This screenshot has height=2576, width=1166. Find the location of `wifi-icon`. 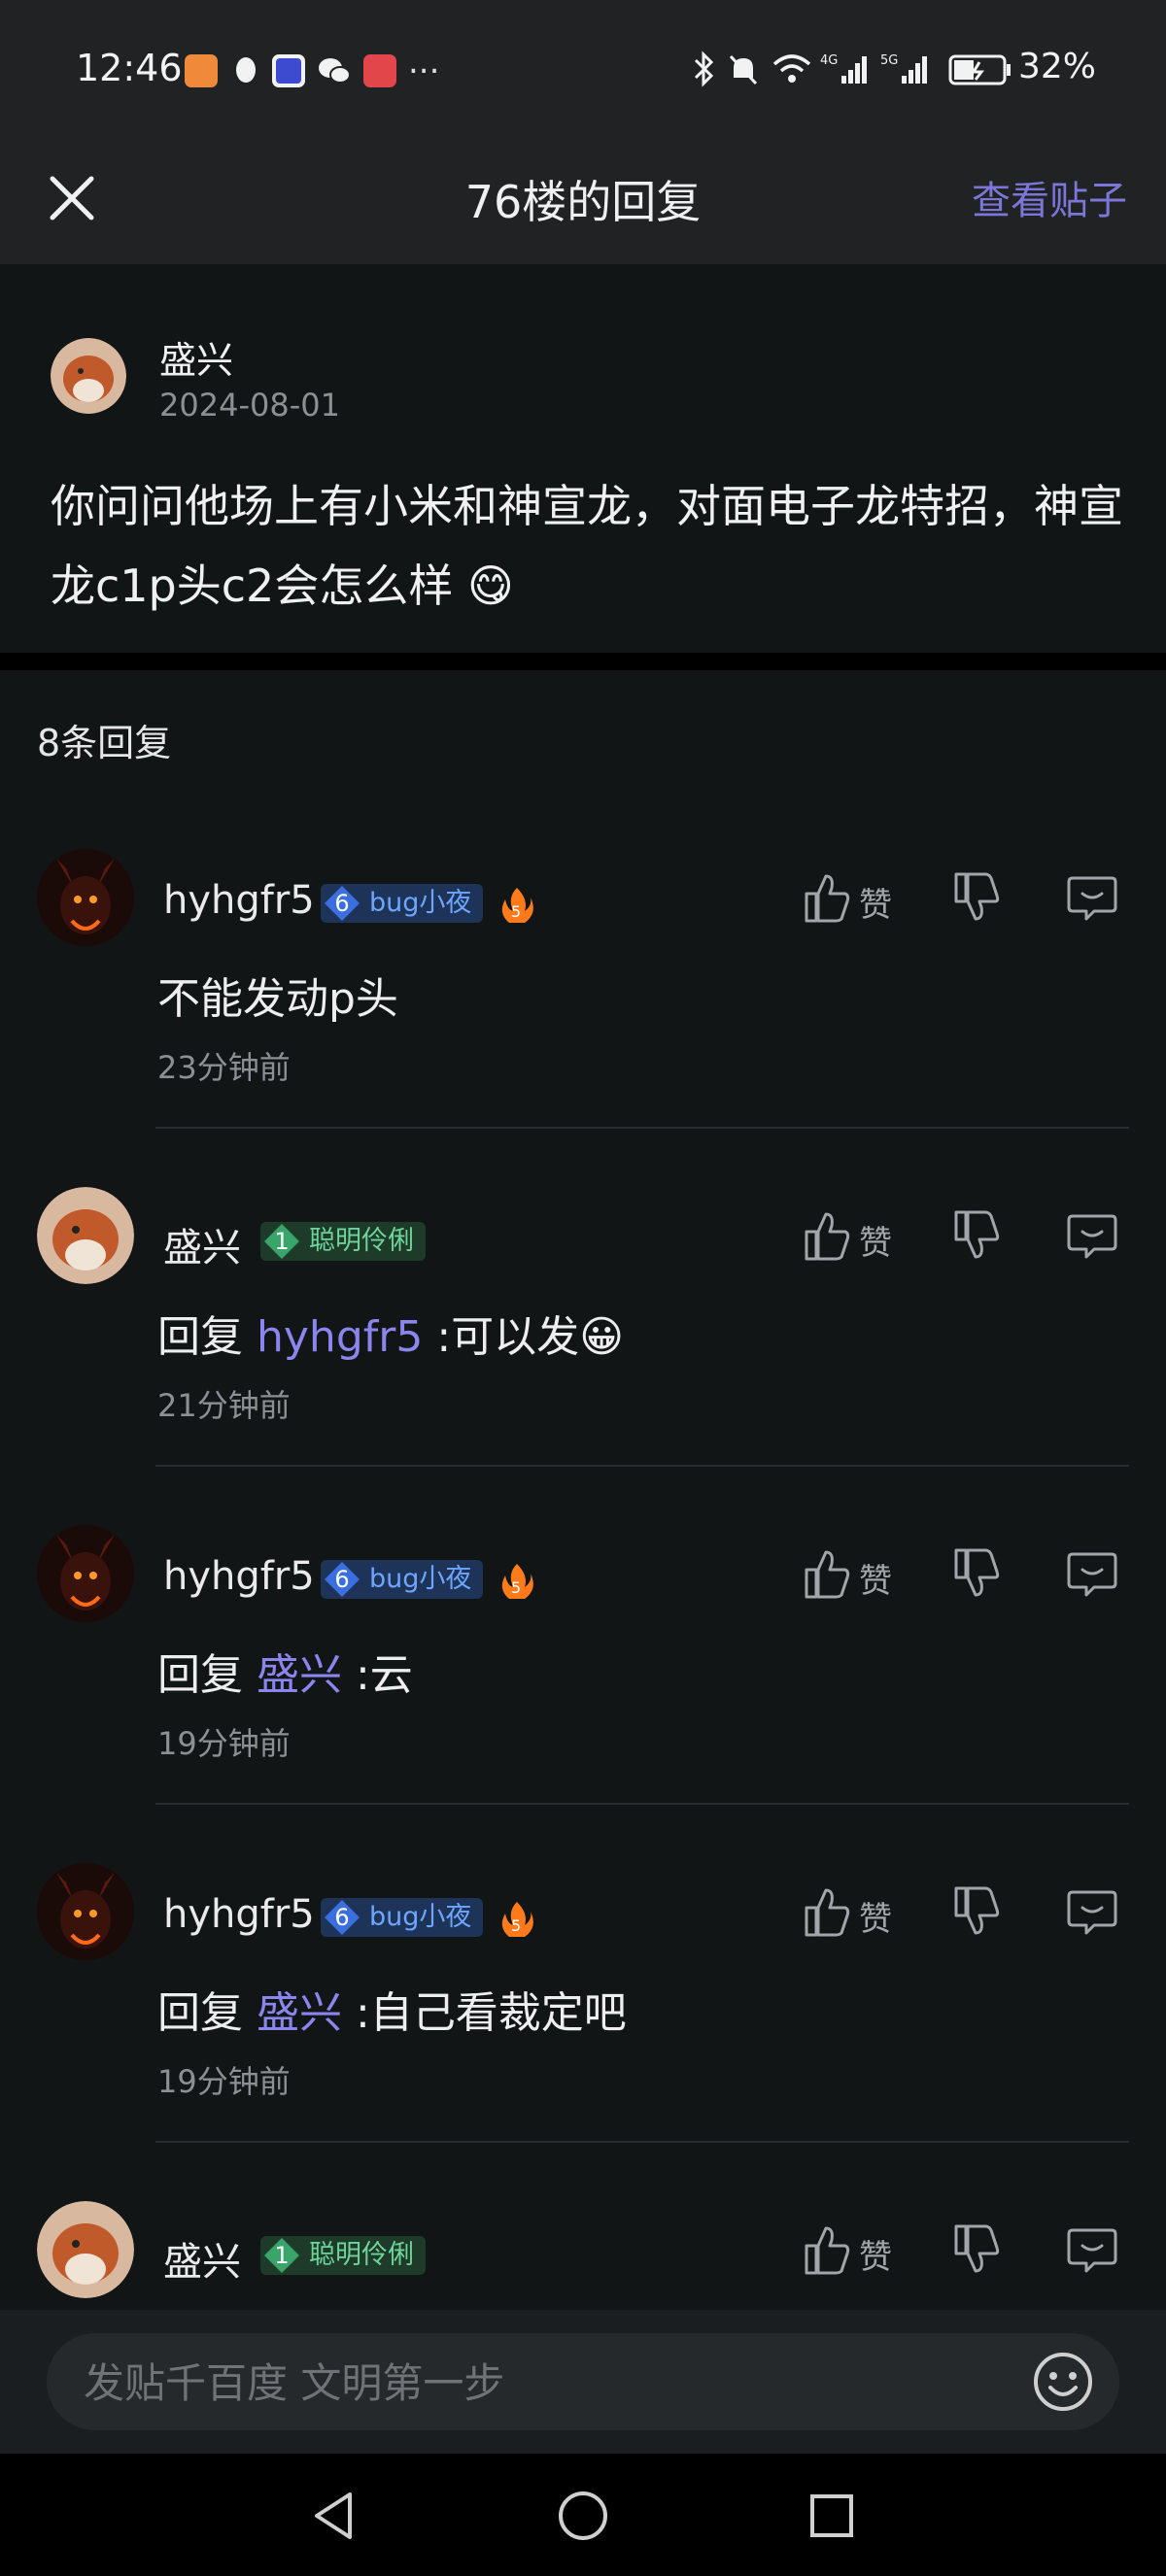

wifi-icon is located at coordinates (792, 73).